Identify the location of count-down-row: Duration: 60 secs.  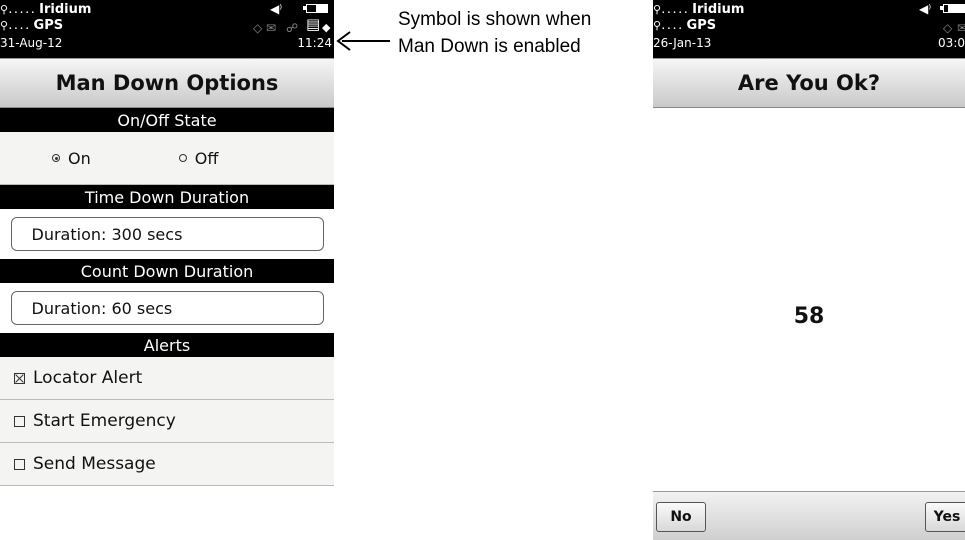
(167, 308).